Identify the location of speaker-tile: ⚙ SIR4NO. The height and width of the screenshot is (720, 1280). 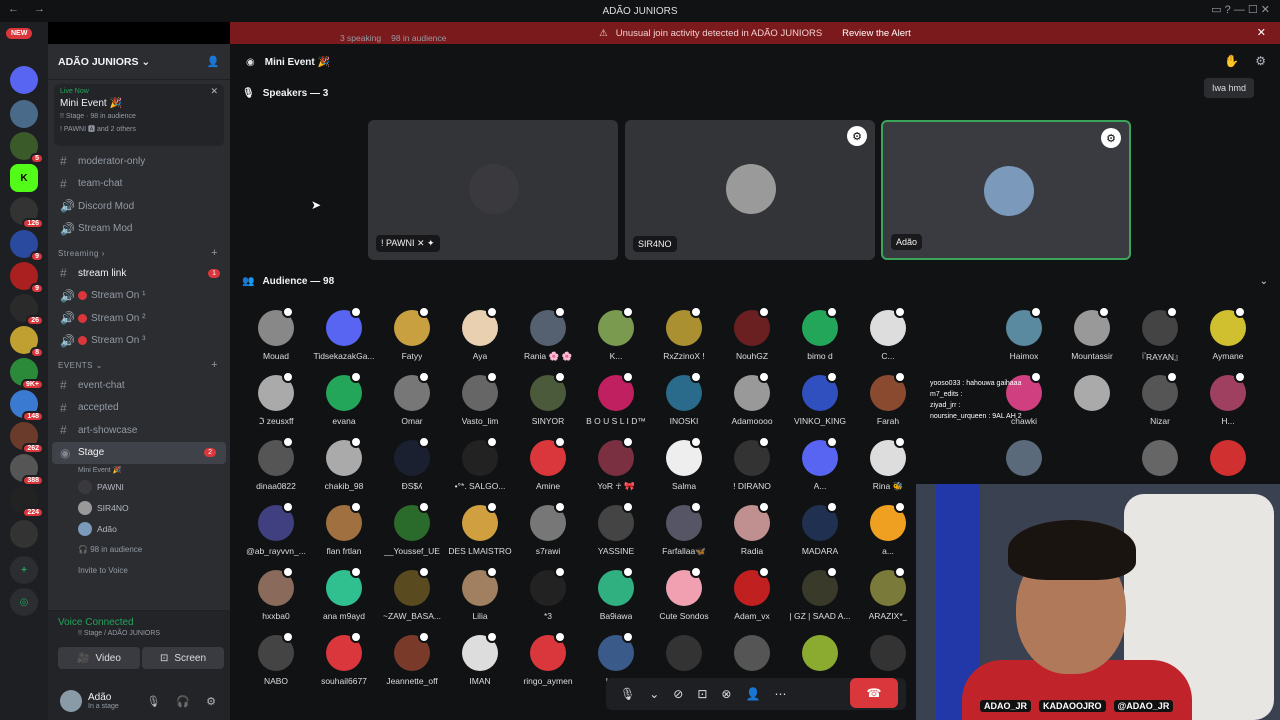
(750, 190).